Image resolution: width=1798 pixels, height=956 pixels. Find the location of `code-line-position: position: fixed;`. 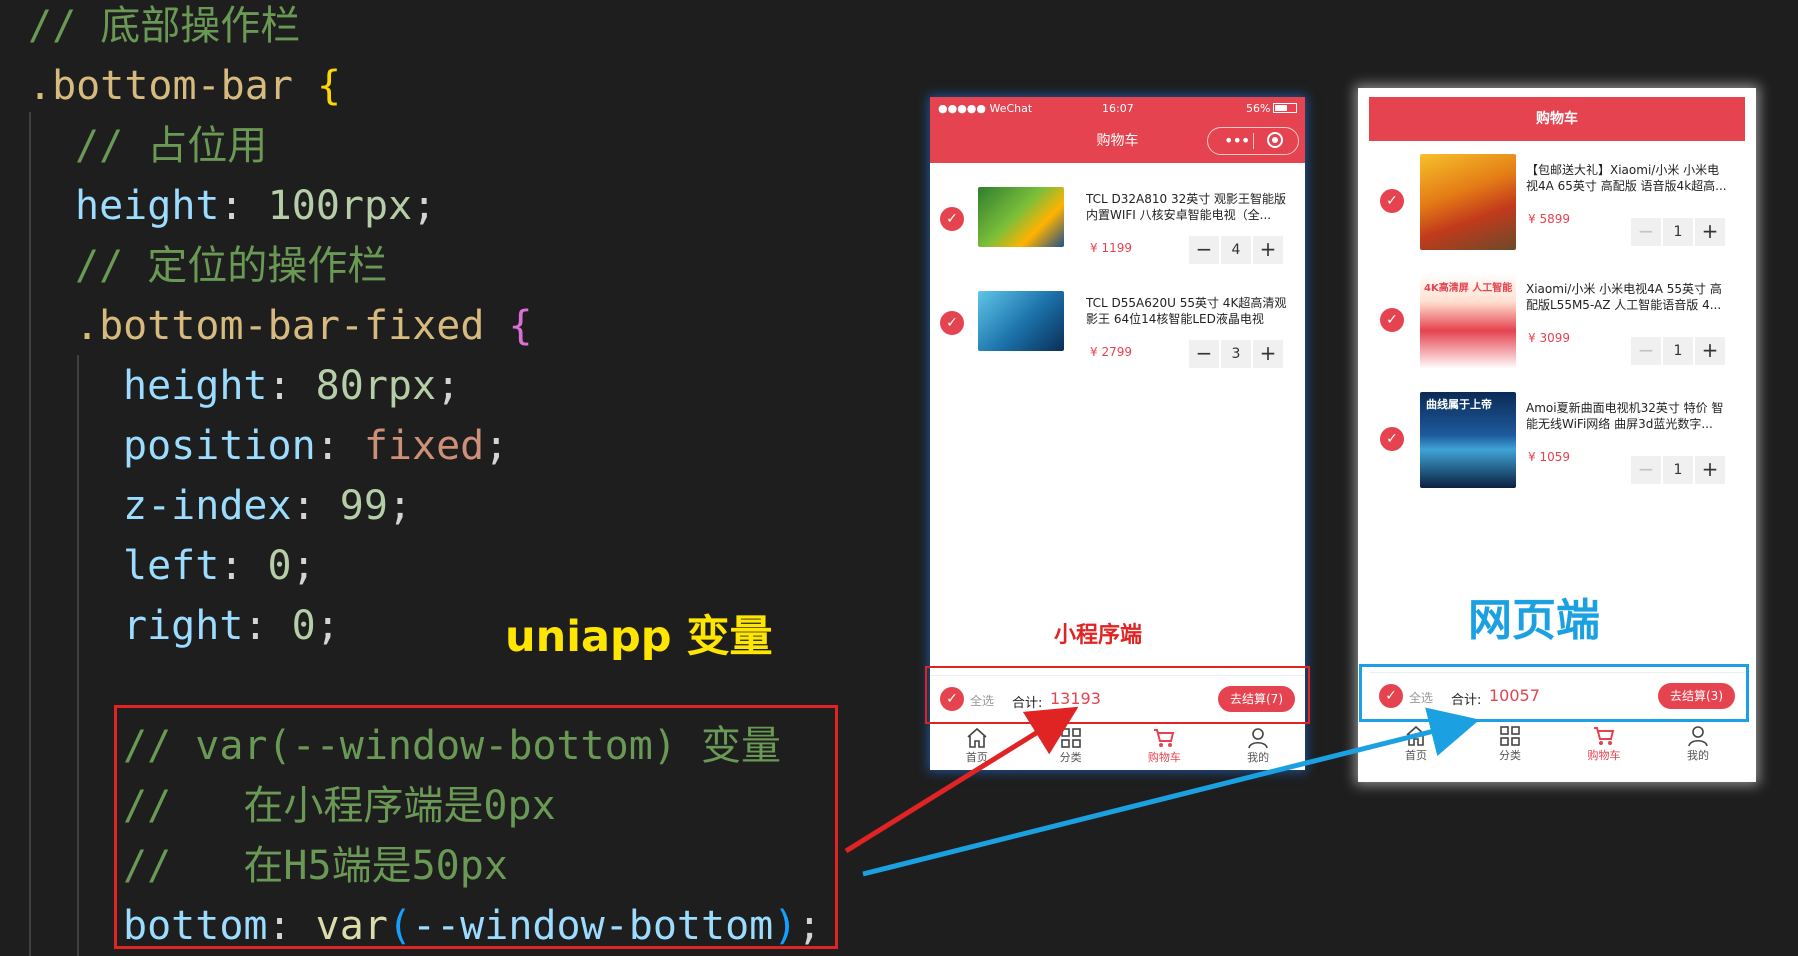

code-line-position: position: fixed; is located at coordinates (316, 446).